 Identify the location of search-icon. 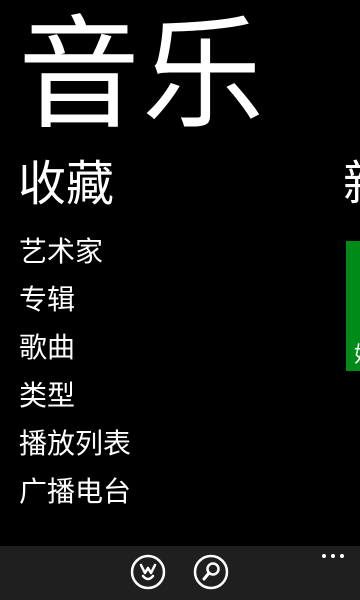
(211, 572).